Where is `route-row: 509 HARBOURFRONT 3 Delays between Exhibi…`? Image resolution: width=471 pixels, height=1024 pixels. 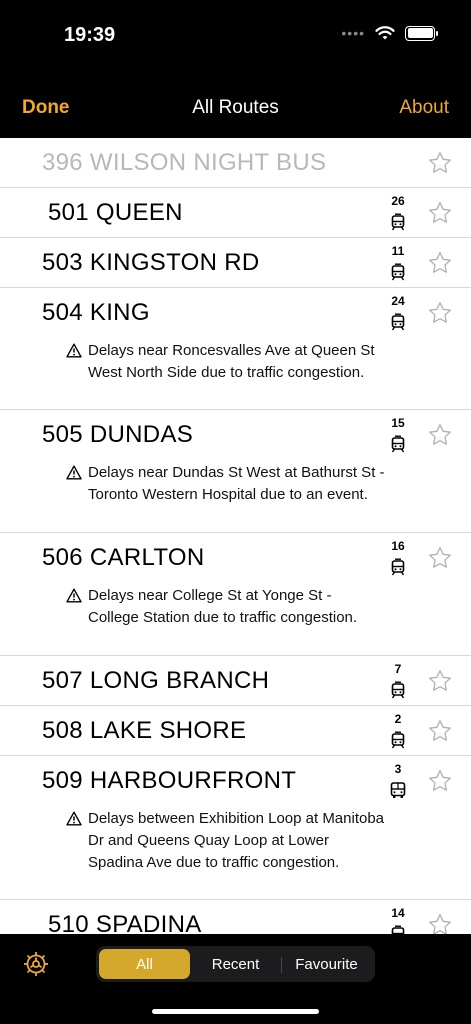
route-row: 509 HARBOURFRONT 3 Delays between Exhibi… is located at coordinates (235, 828).